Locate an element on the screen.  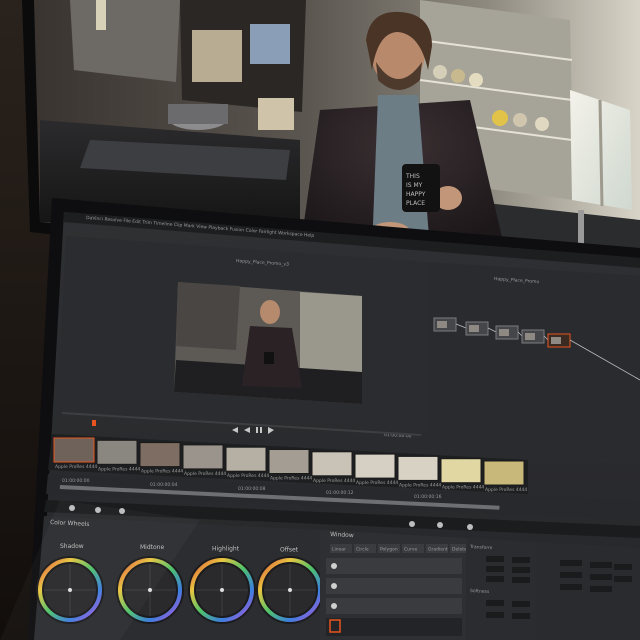
mug-text-line-3: HAPPY is located at coordinates (416, 194).